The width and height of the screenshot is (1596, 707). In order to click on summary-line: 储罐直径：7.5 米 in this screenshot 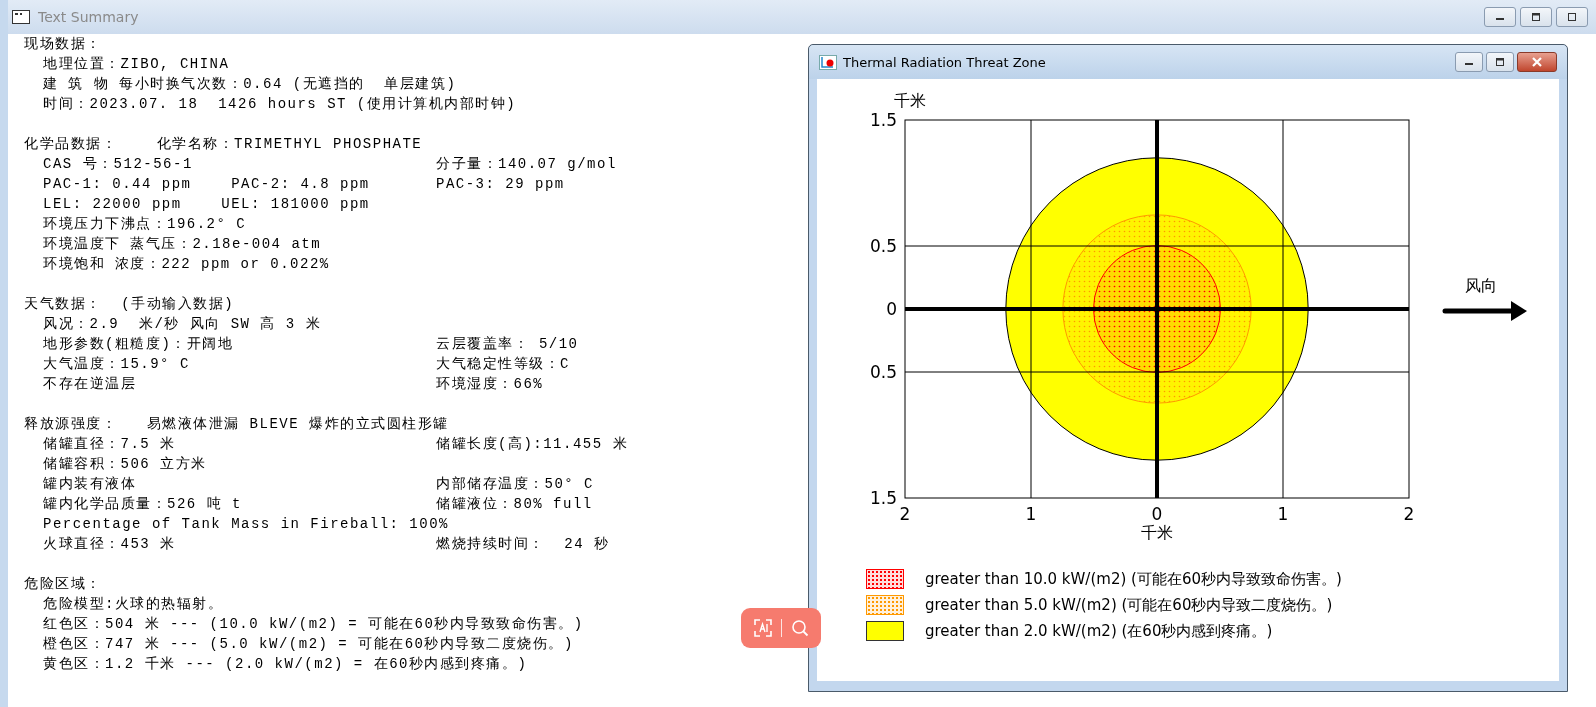, I will do `click(110, 444)`.